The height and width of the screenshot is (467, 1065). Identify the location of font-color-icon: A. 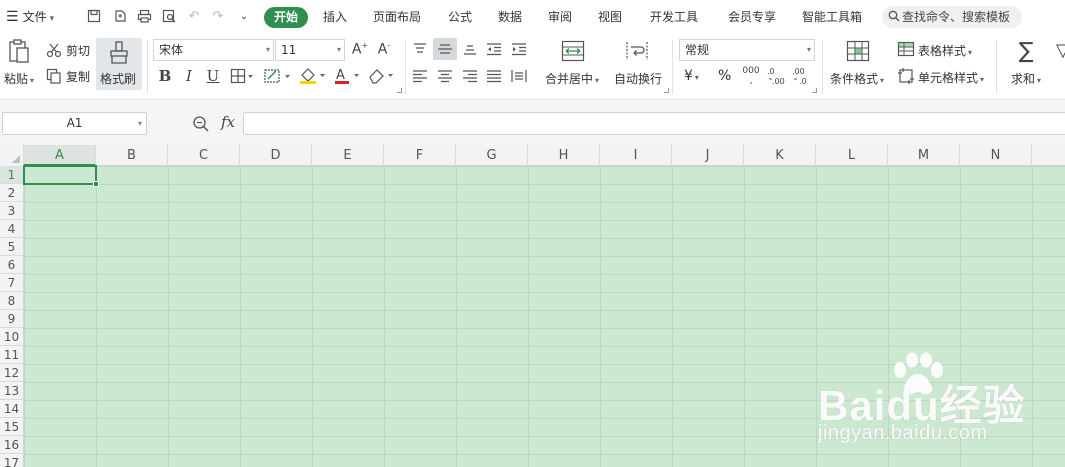
(348, 76).